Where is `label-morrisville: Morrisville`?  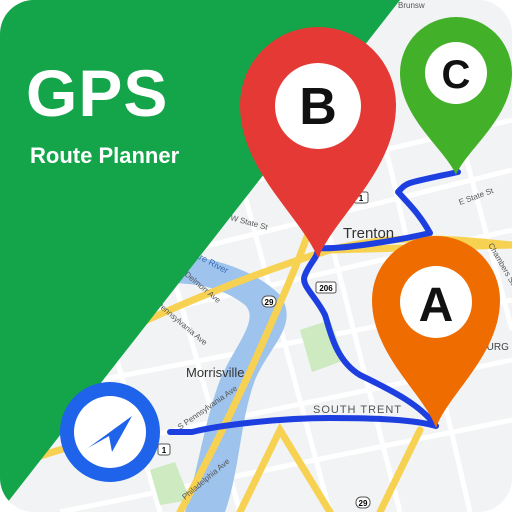 label-morrisville: Morrisville is located at coordinates (215, 372).